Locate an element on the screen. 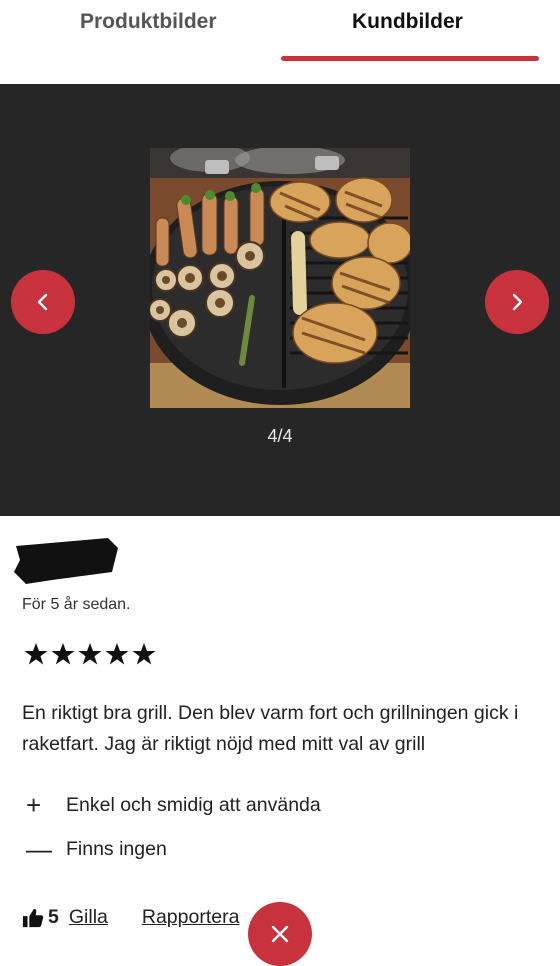  review-con: — Finns ingen is located at coordinates (96, 849).